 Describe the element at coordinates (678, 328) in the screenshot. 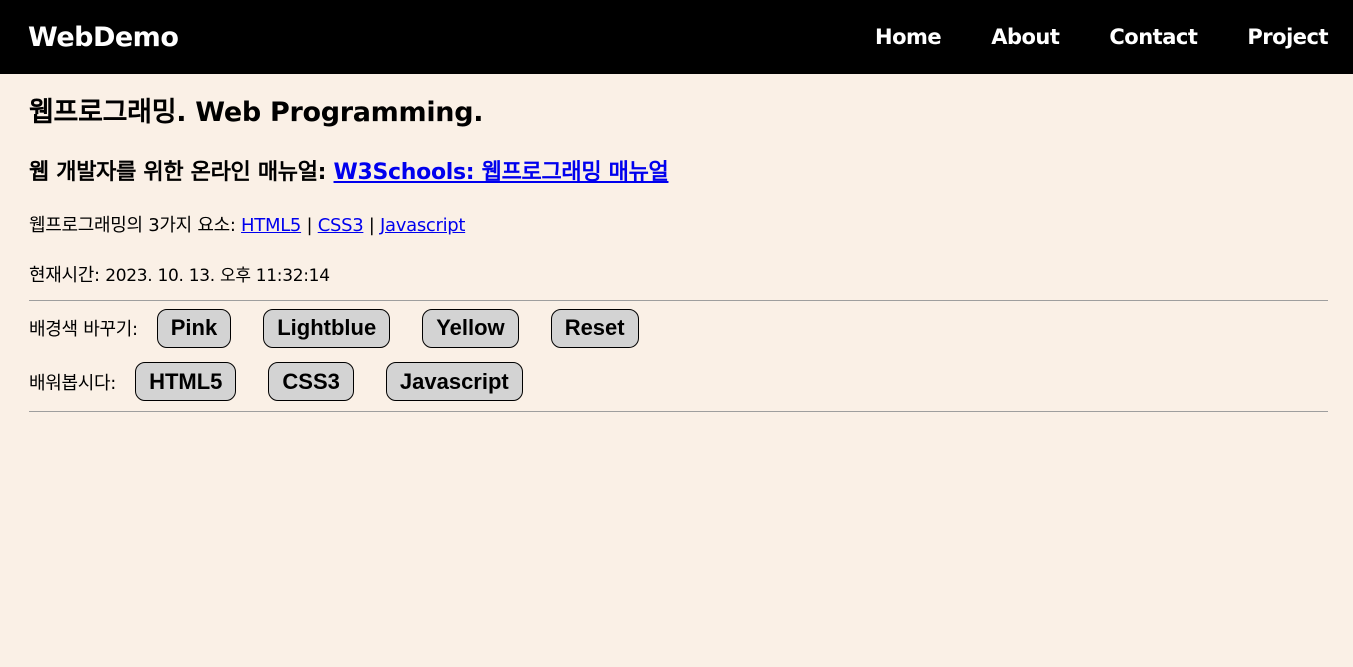

I see `background-color-row: 배경색 바꾸기: Pink Lightblue Yellow Reset` at that location.